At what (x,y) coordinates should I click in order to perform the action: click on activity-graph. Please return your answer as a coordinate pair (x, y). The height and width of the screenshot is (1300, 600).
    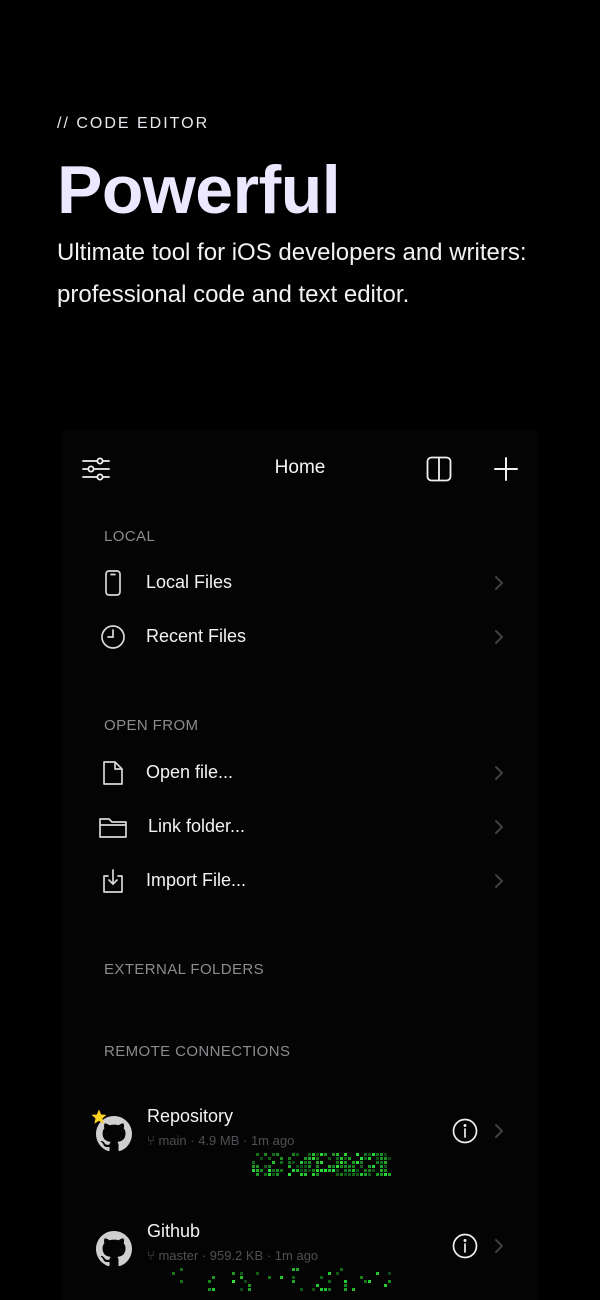
    Looking at the image, I should click on (270, 1165).